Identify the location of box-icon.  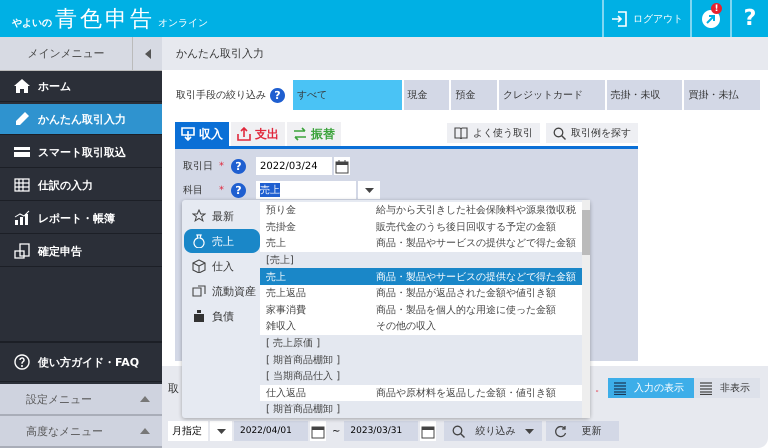
(199, 266).